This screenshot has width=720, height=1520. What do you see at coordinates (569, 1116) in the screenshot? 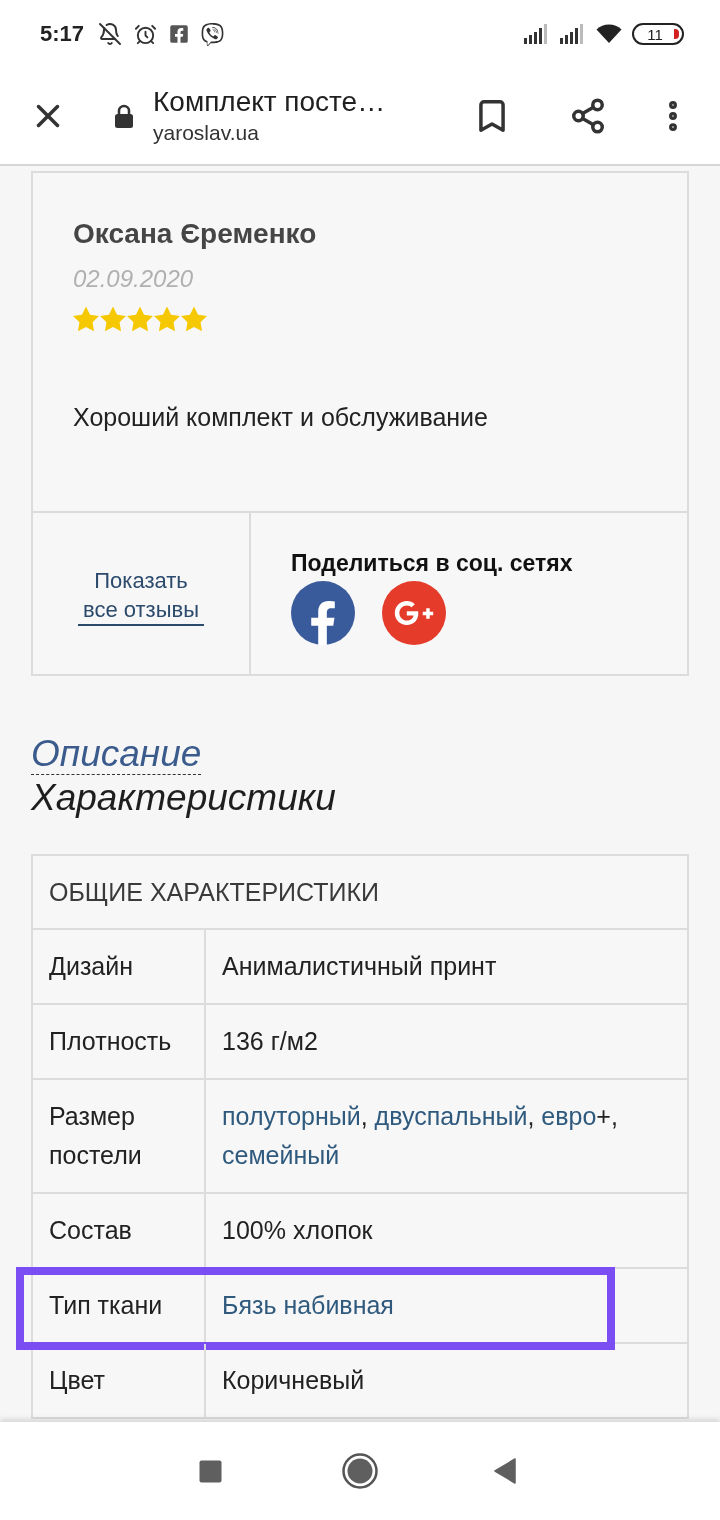
I see `value-link: евро` at bounding box center [569, 1116].